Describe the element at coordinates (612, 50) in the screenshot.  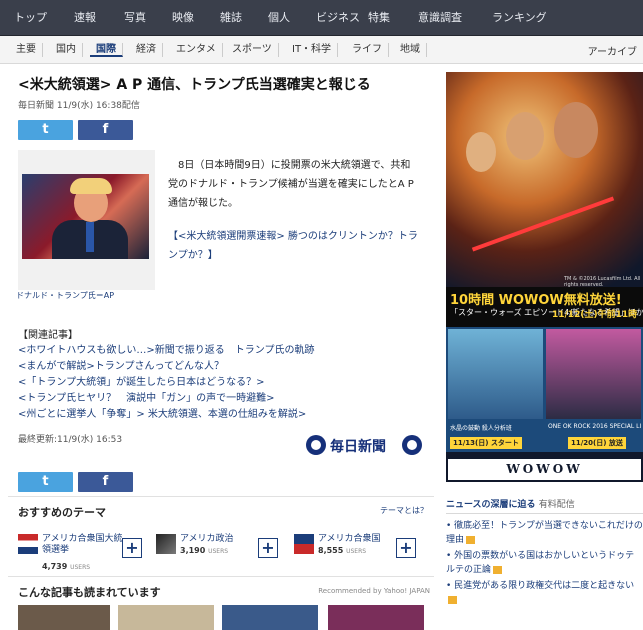
I see `archive-link: アーカイブ` at that location.